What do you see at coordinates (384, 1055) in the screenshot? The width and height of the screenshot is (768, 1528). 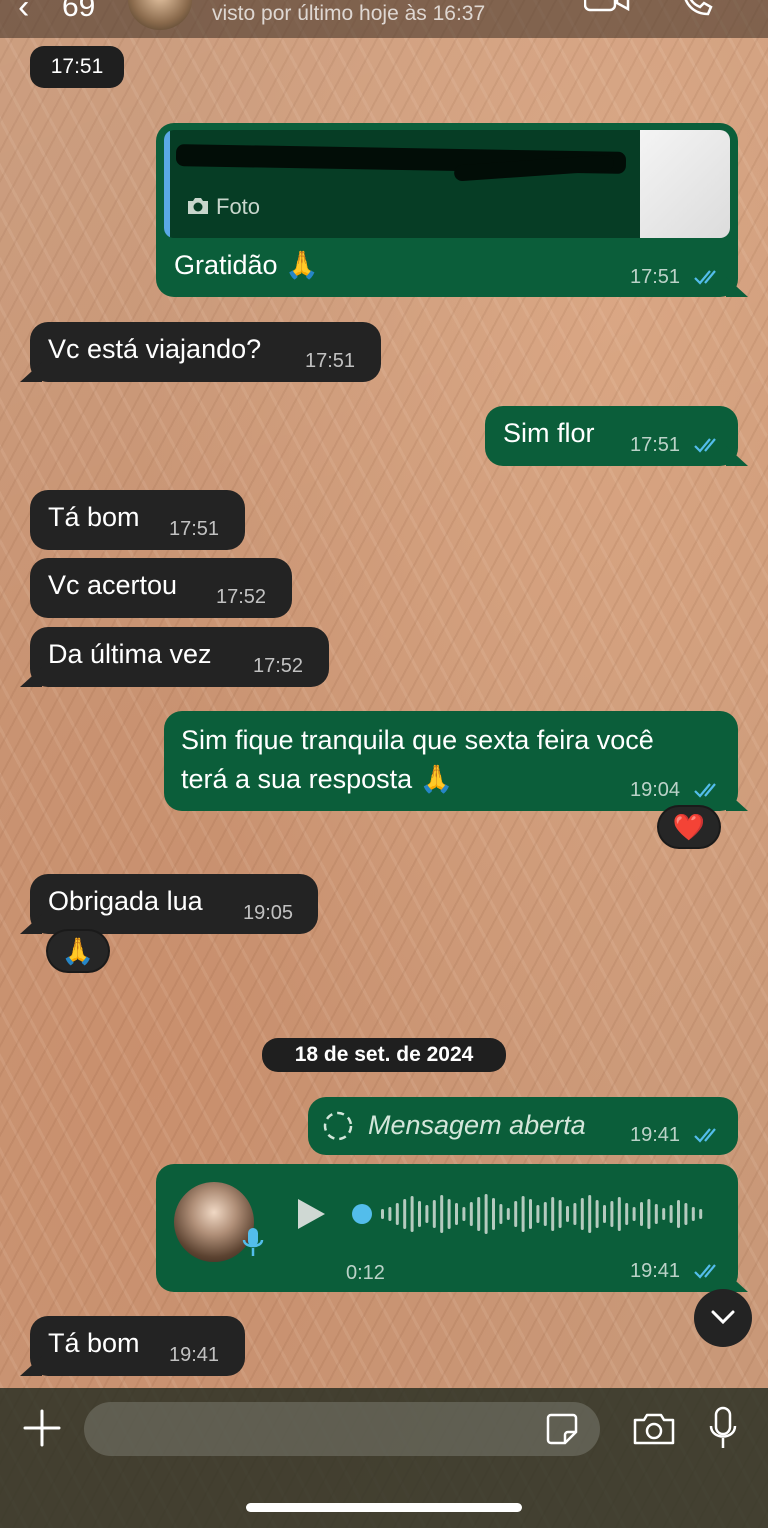 I see `date-divider: 18 de set. de 2024` at bounding box center [384, 1055].